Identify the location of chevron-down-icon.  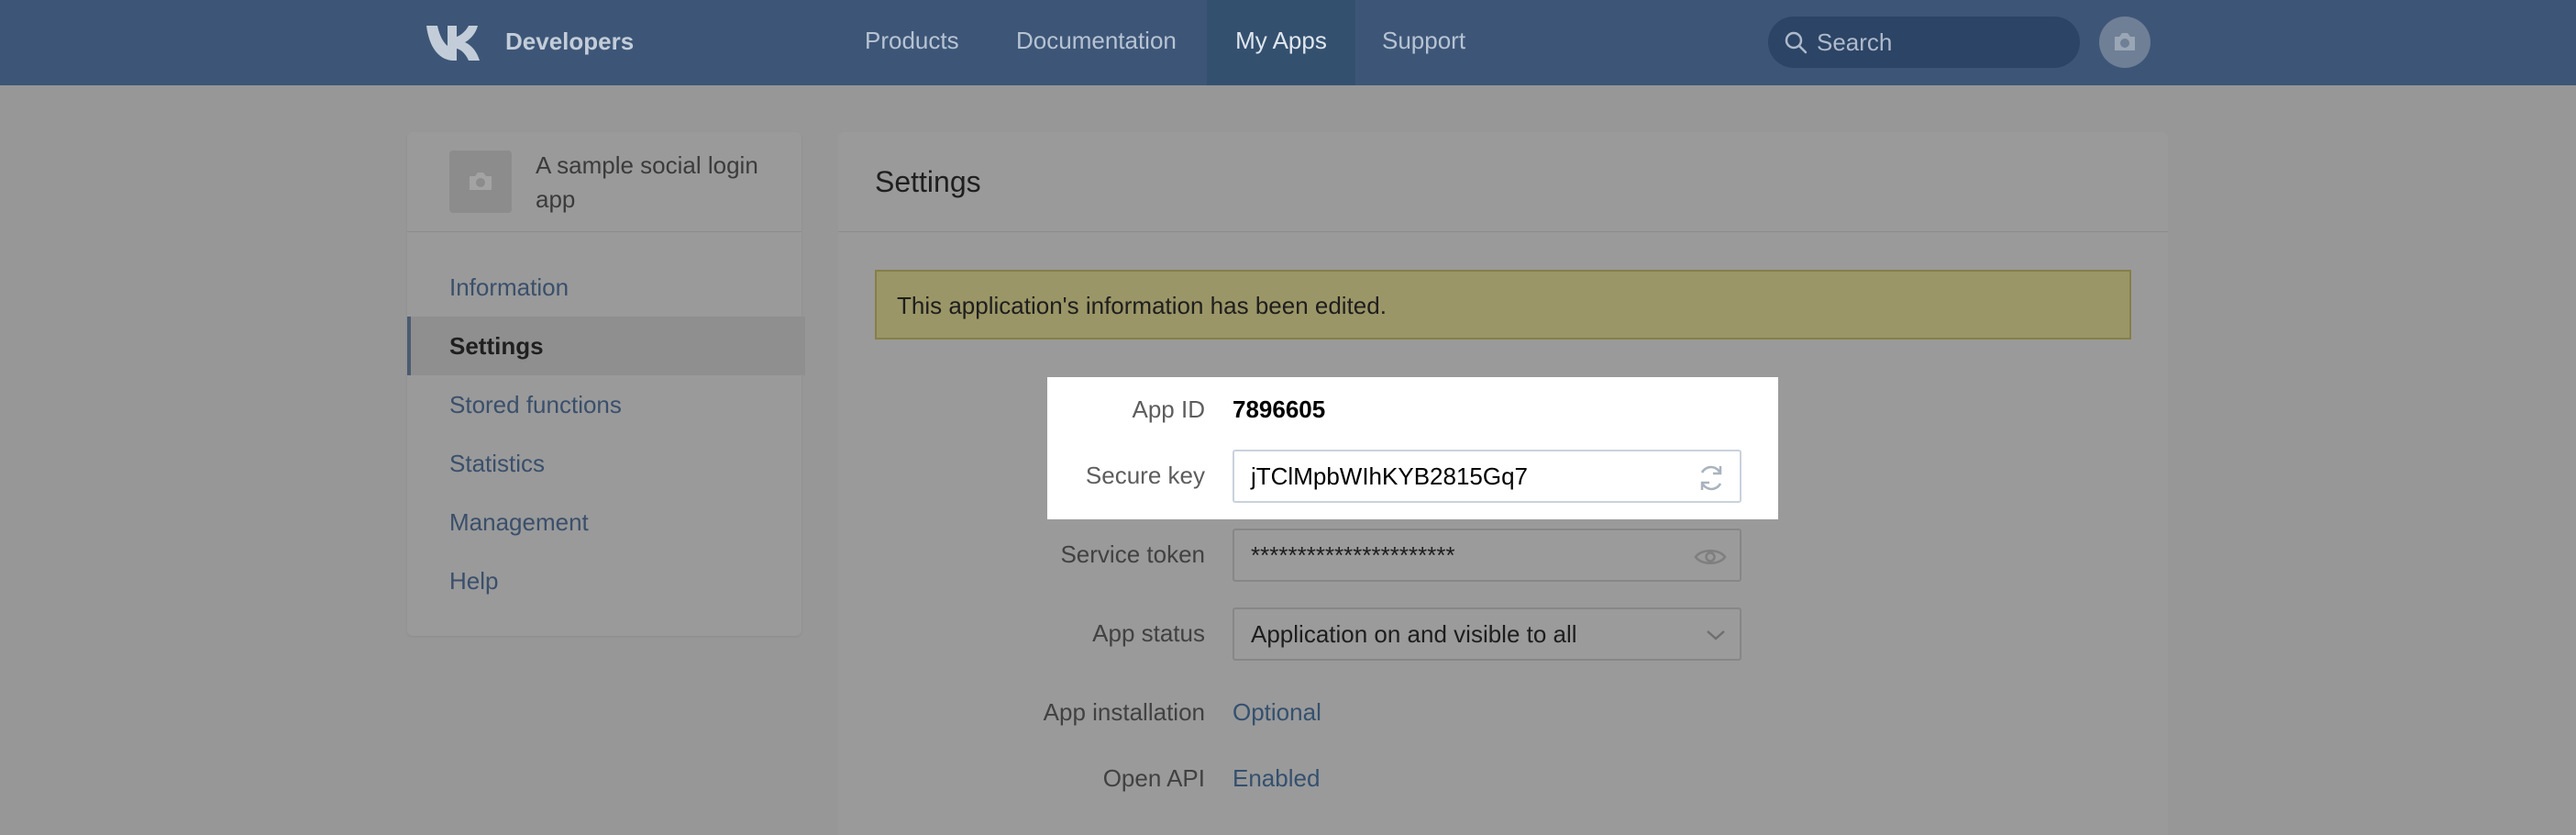
(1716, 635).